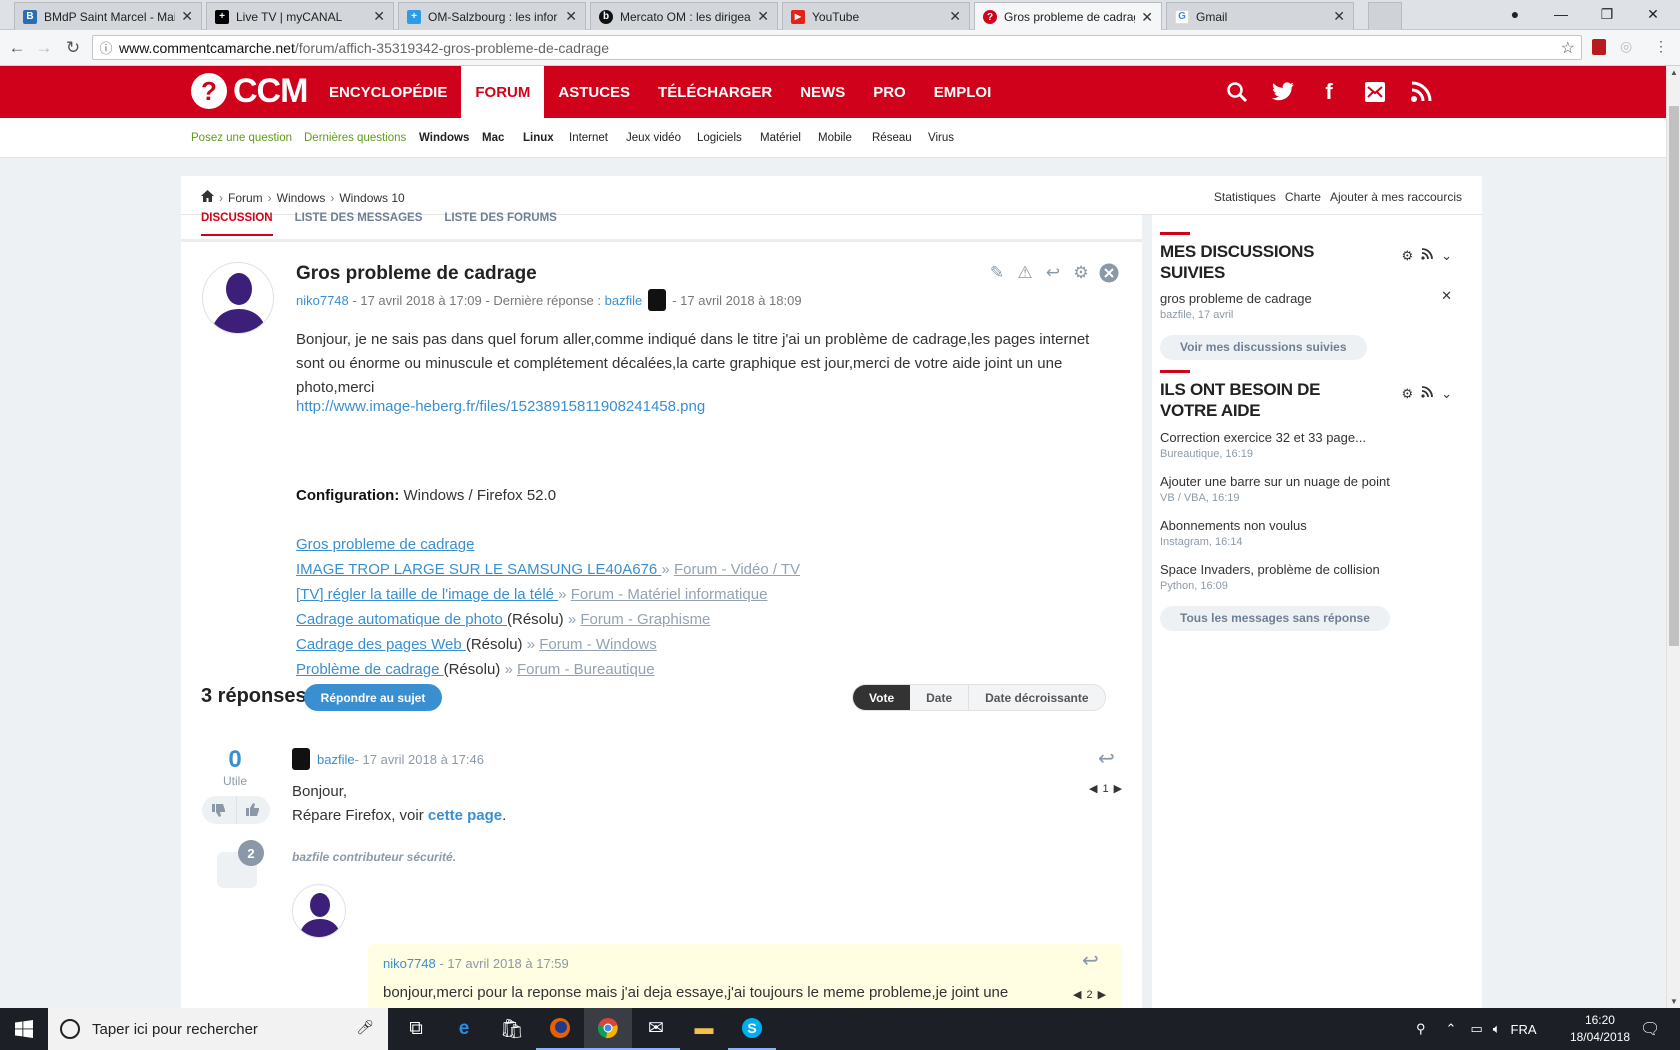 Image resolution: width=1680 pixels, height=1050 pixels. What do you see at coordinates (715, 92) in the screenshot?
I see `nav-telecharger: TÉLÉCHARGER` at bounding box center [715, 92].